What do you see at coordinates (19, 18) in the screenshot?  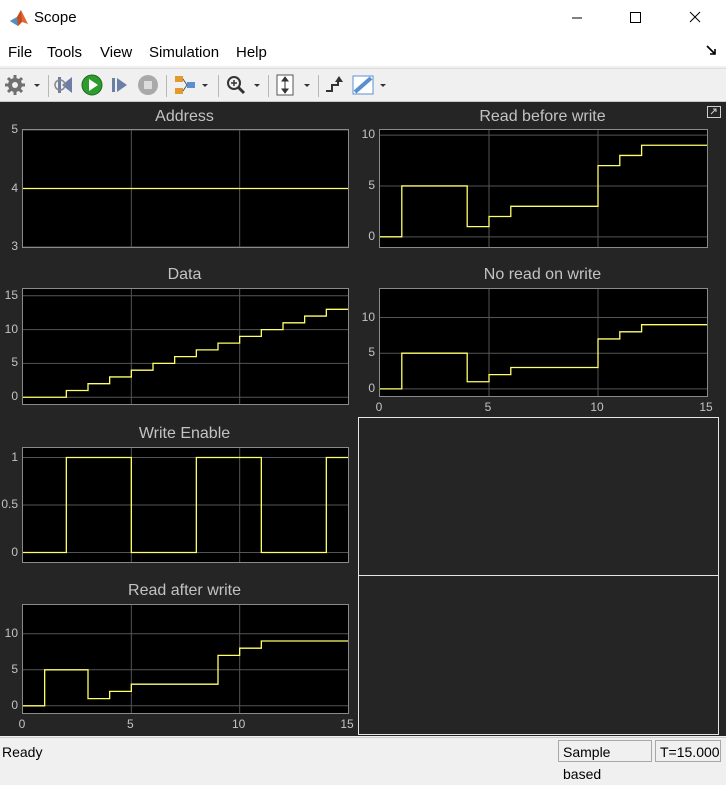 I see `matlab-logo-icon` at bounding box center [19, 18].